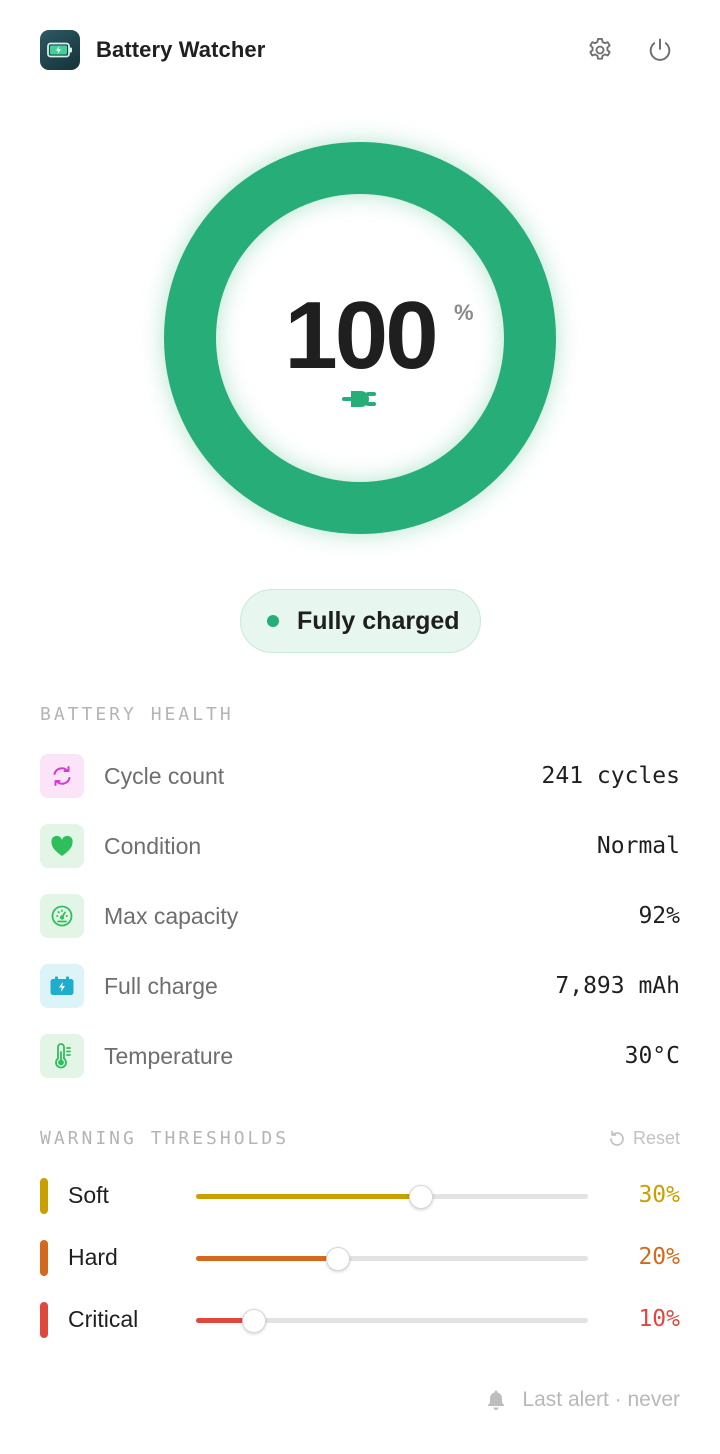 This screenshot has height=1454, width=720. Describe the element at coordinates (601, 1399) in the screenshot. I see `last-alert-text: Last alert · never` at that location.